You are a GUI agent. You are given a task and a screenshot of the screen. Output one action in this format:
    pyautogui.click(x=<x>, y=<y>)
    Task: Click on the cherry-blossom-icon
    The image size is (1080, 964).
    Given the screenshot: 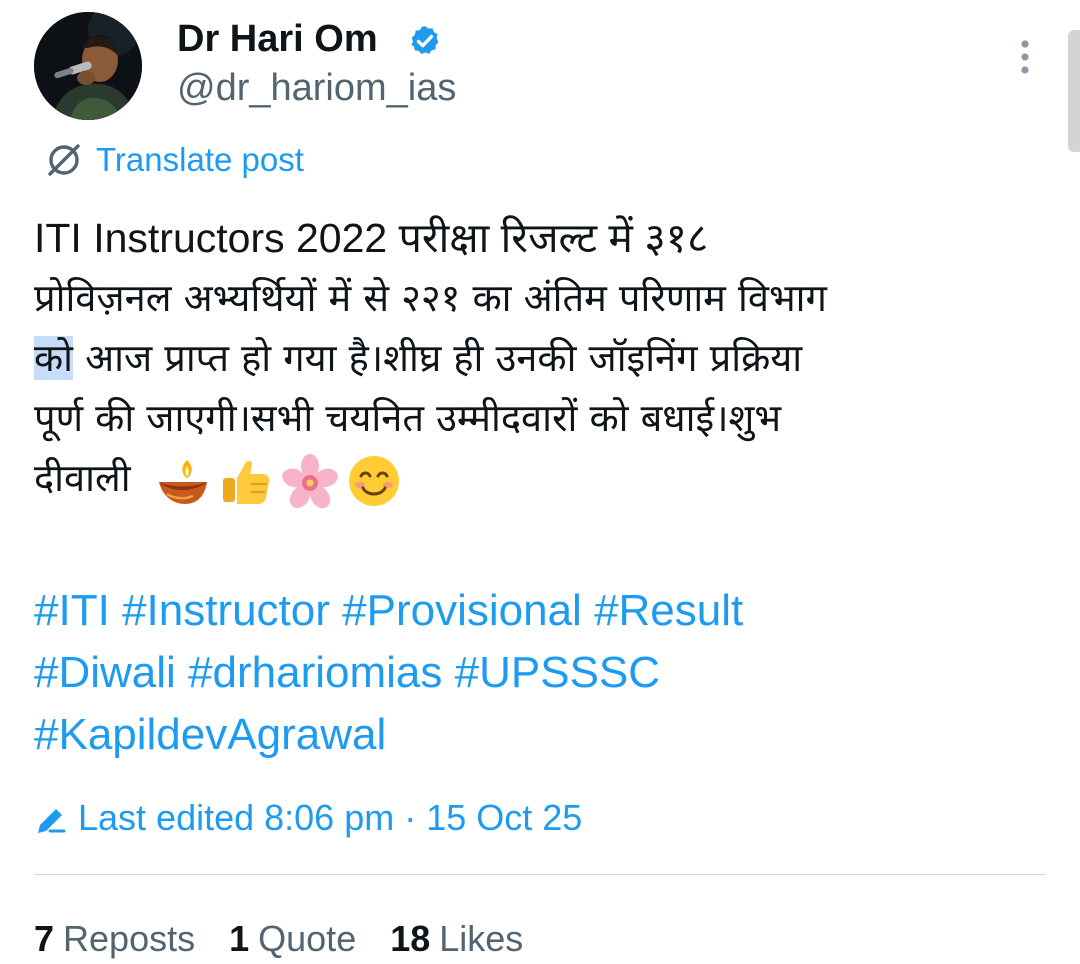 What is the action you would take?
    pyautogui.click(x=309, y=480)
    